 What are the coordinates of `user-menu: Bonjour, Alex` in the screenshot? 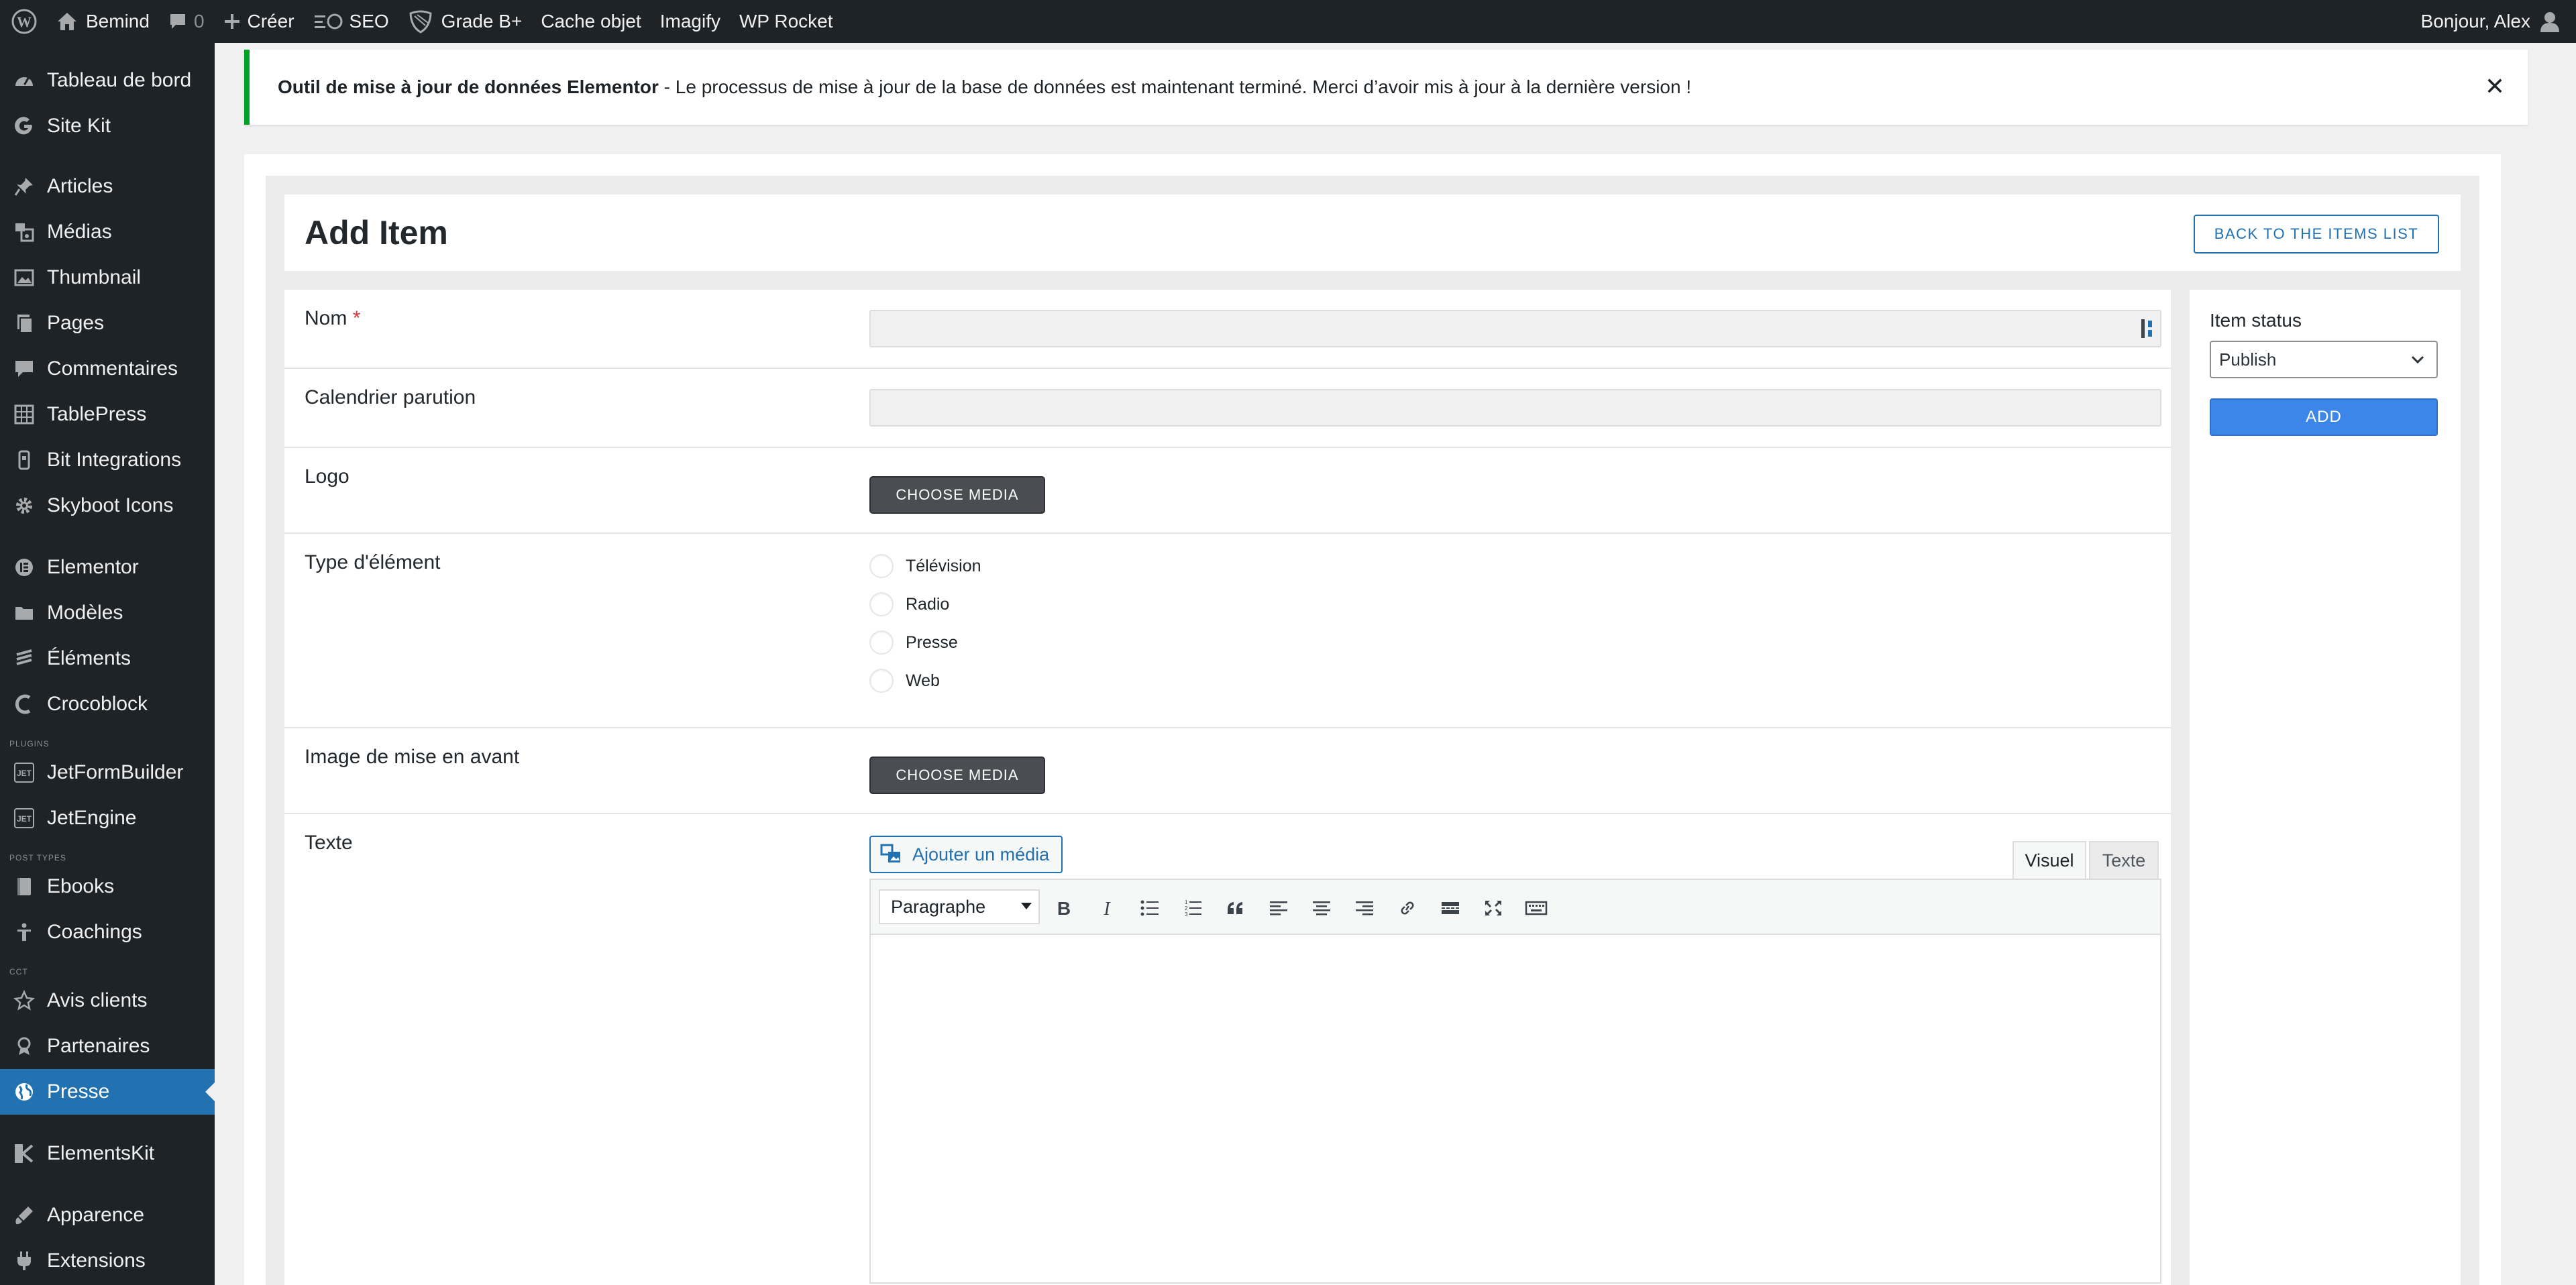 It's located at (2494, 21).